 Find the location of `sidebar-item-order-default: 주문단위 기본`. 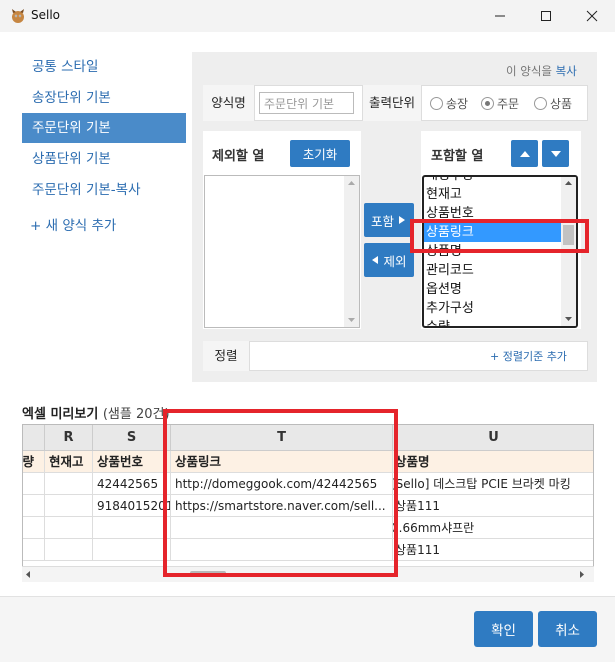

sidebar-item-order-default: 주문단위 기본 is located at coordinates (104, 128).